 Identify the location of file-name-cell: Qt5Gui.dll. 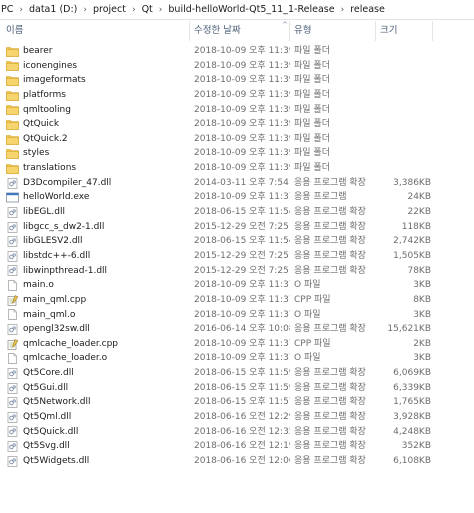
(98, 388).